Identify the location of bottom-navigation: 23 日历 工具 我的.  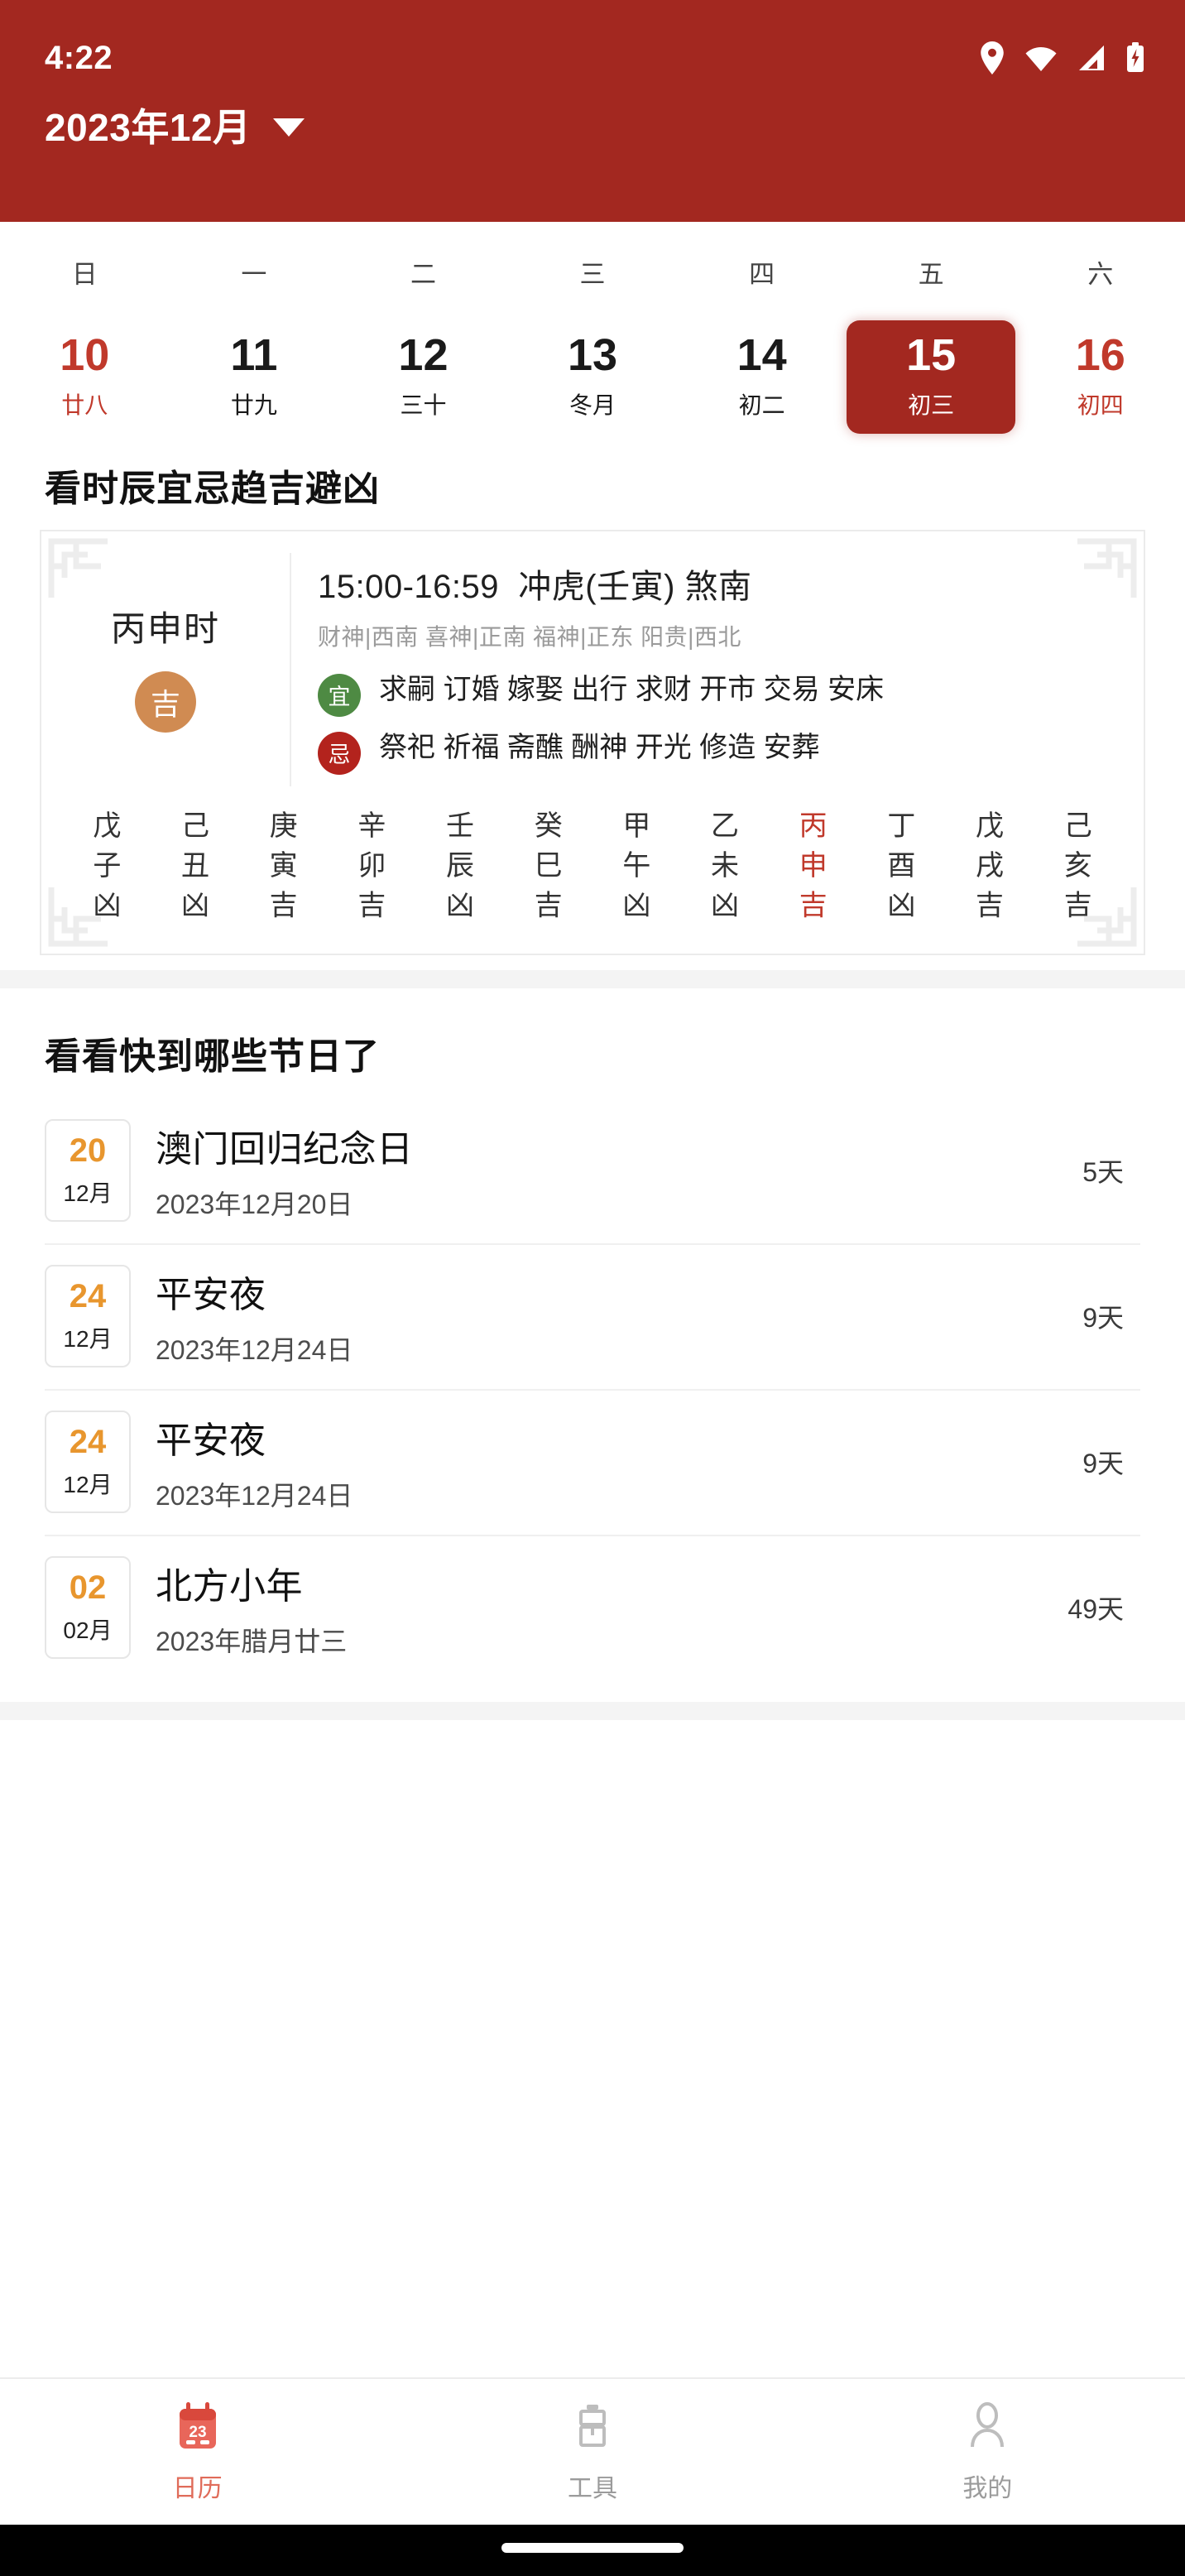
(592, 2451).